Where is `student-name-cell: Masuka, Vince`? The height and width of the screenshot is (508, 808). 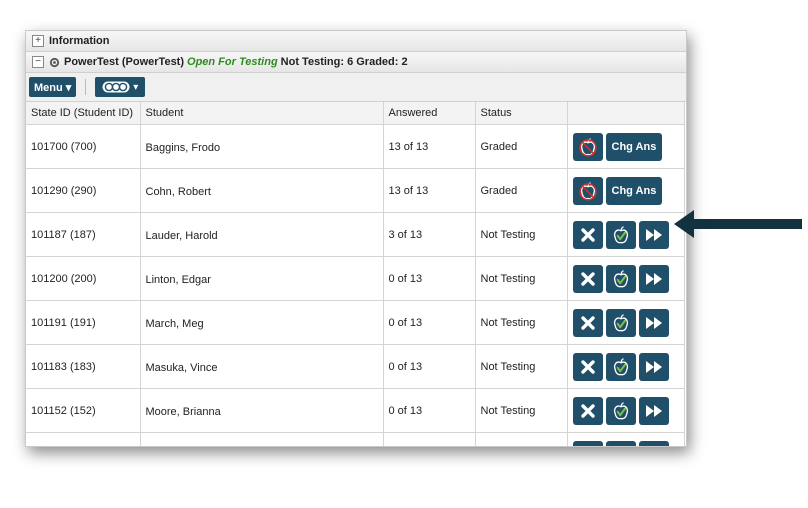 student-name-cell: Masuka, Vince is located at coordinates (262, 366).